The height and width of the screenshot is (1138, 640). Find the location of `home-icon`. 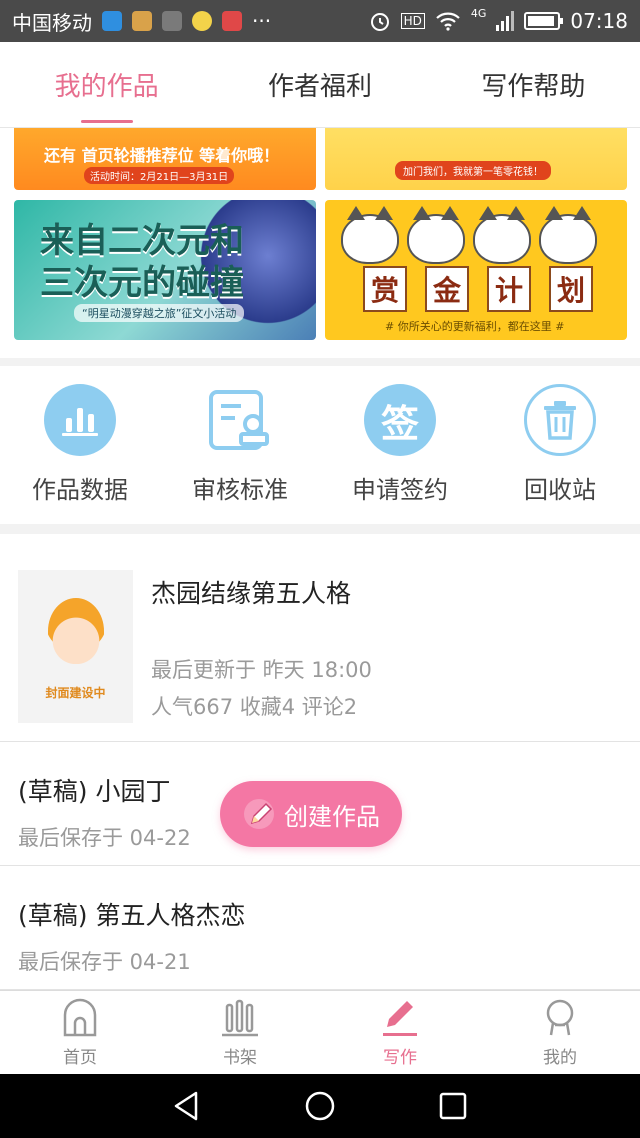

home-icon is located at coordinates (80, 1017).